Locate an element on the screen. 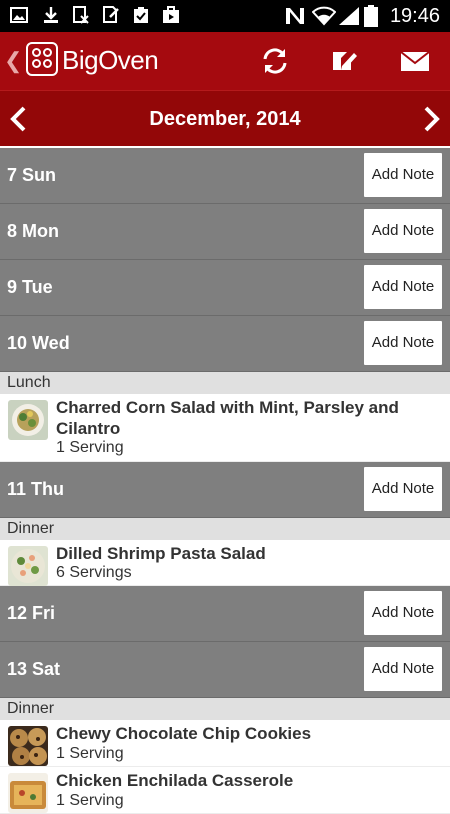 The image size is (450, 814). recipe-title: Chicken Enchilada Casserole is located at coordinates (246, 780).